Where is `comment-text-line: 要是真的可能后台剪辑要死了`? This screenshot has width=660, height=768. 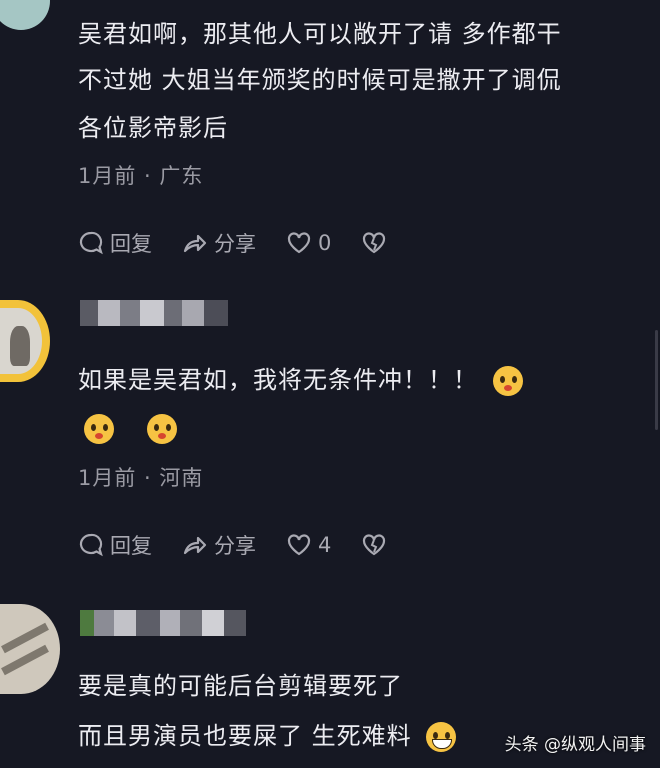
comment-text-line: 要是真的可能后台剪辑要死了 is located at coordinates (240, 686).